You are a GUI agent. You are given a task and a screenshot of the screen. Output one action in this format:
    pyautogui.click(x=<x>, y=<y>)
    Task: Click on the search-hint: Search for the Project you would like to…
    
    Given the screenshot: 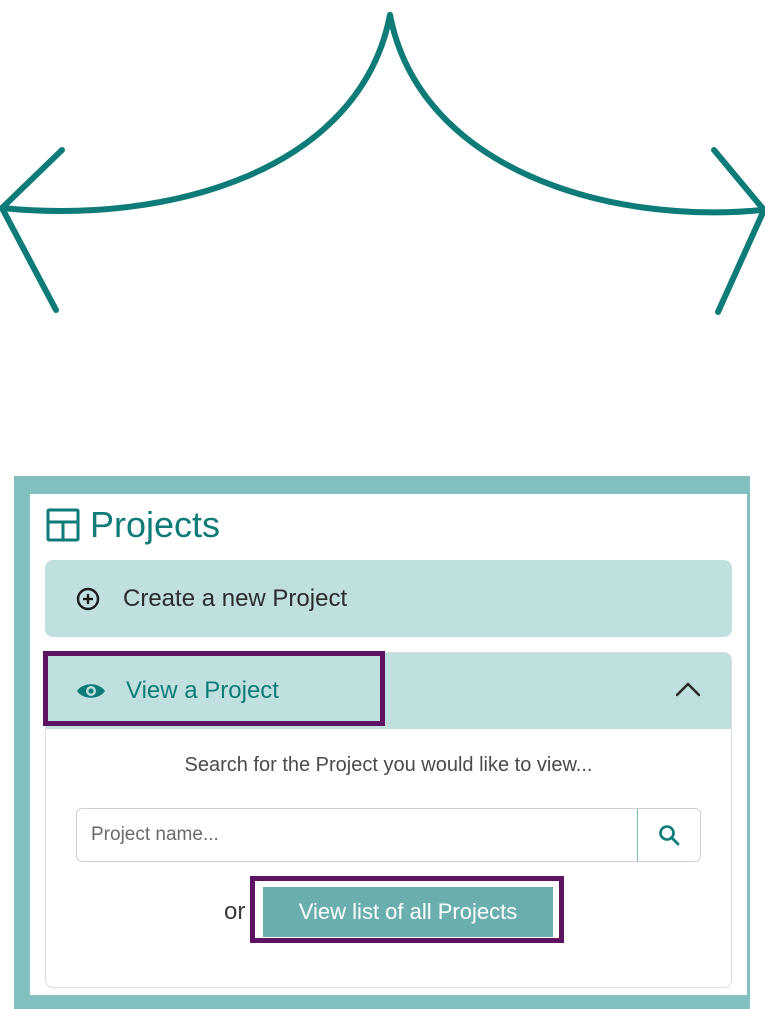 What is the action you would take?
    pyautogui.click(x=388, y=765)
    